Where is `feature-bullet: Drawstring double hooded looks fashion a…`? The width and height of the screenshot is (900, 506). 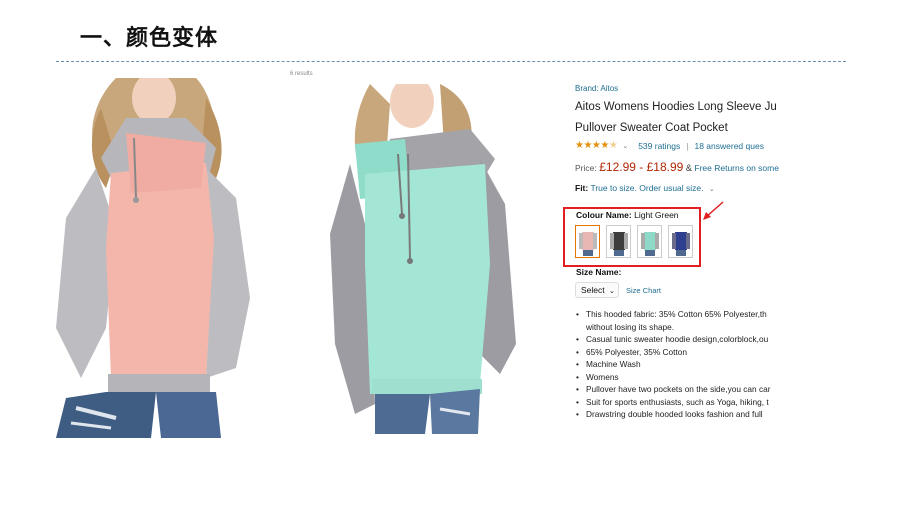
feature-bullet: Drawstring double hooded looks fashion a… is located at coordinates (681, 414).